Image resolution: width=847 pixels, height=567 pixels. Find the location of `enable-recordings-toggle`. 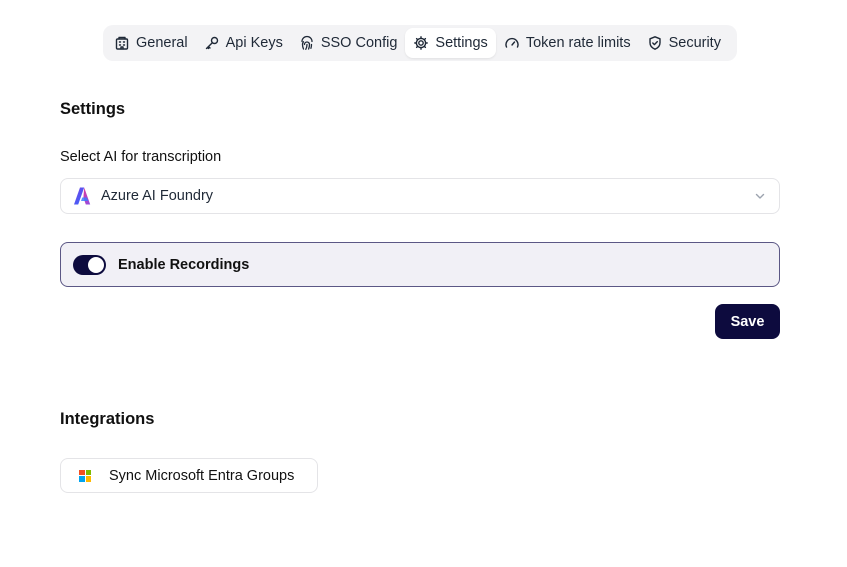

enable-recordings-toggle is located at coordinates (89, 264).